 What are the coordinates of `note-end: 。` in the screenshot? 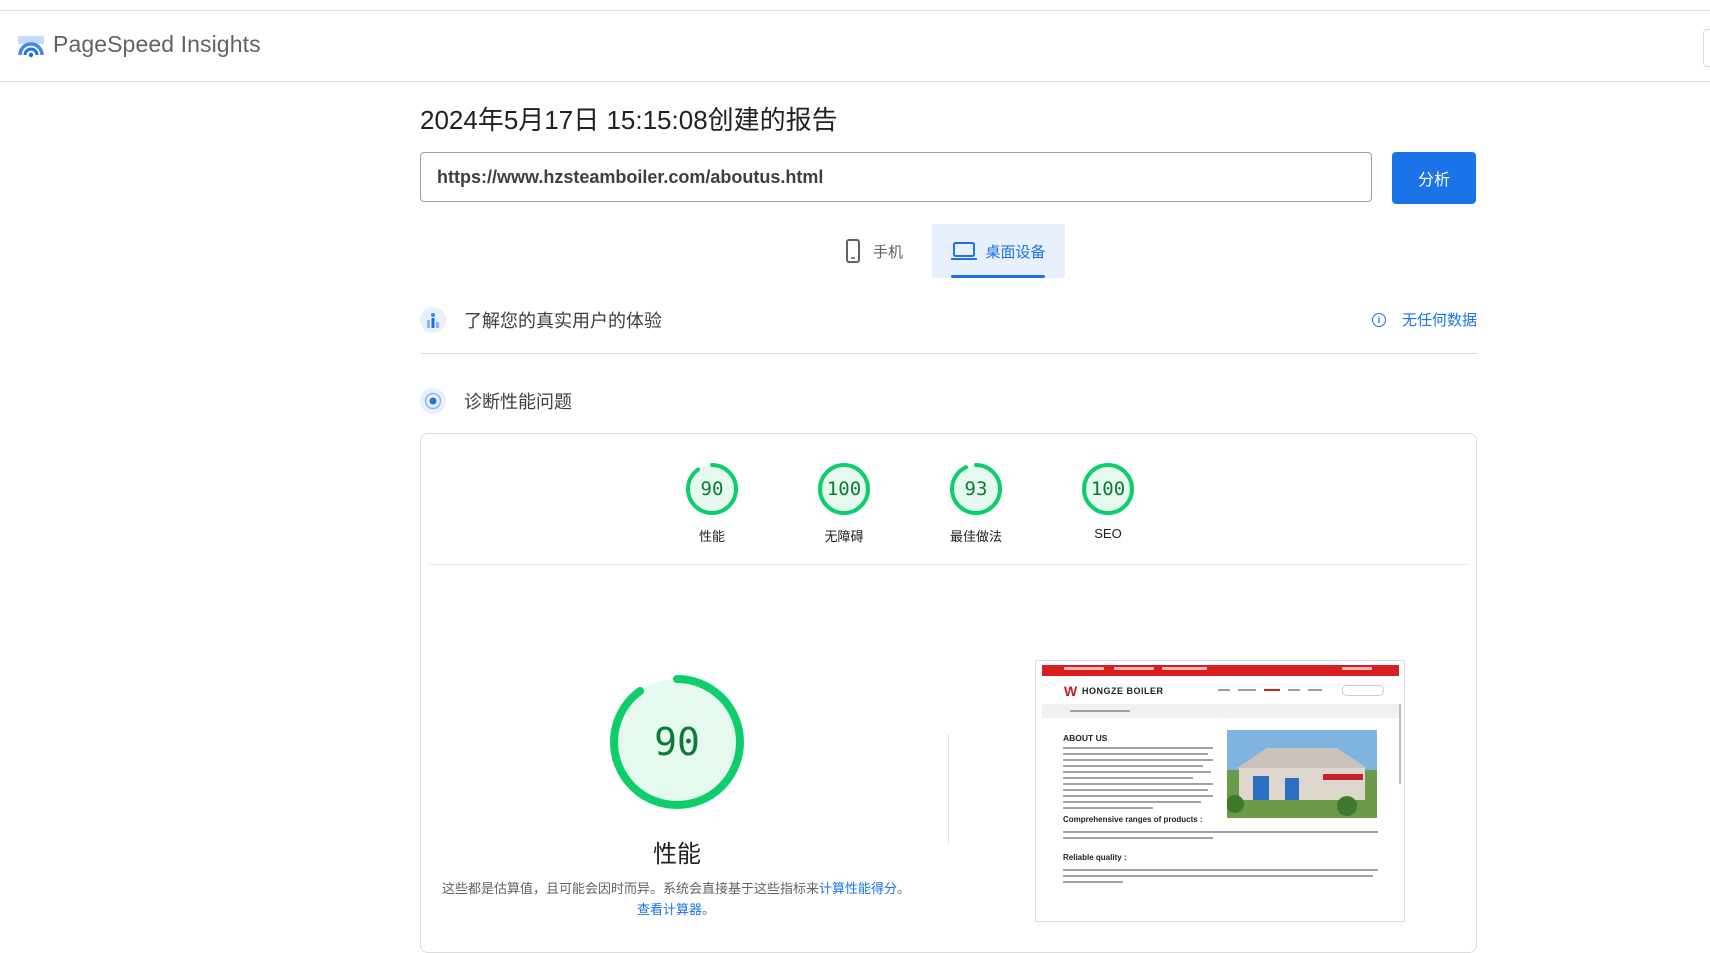 It's located at (709, 909).